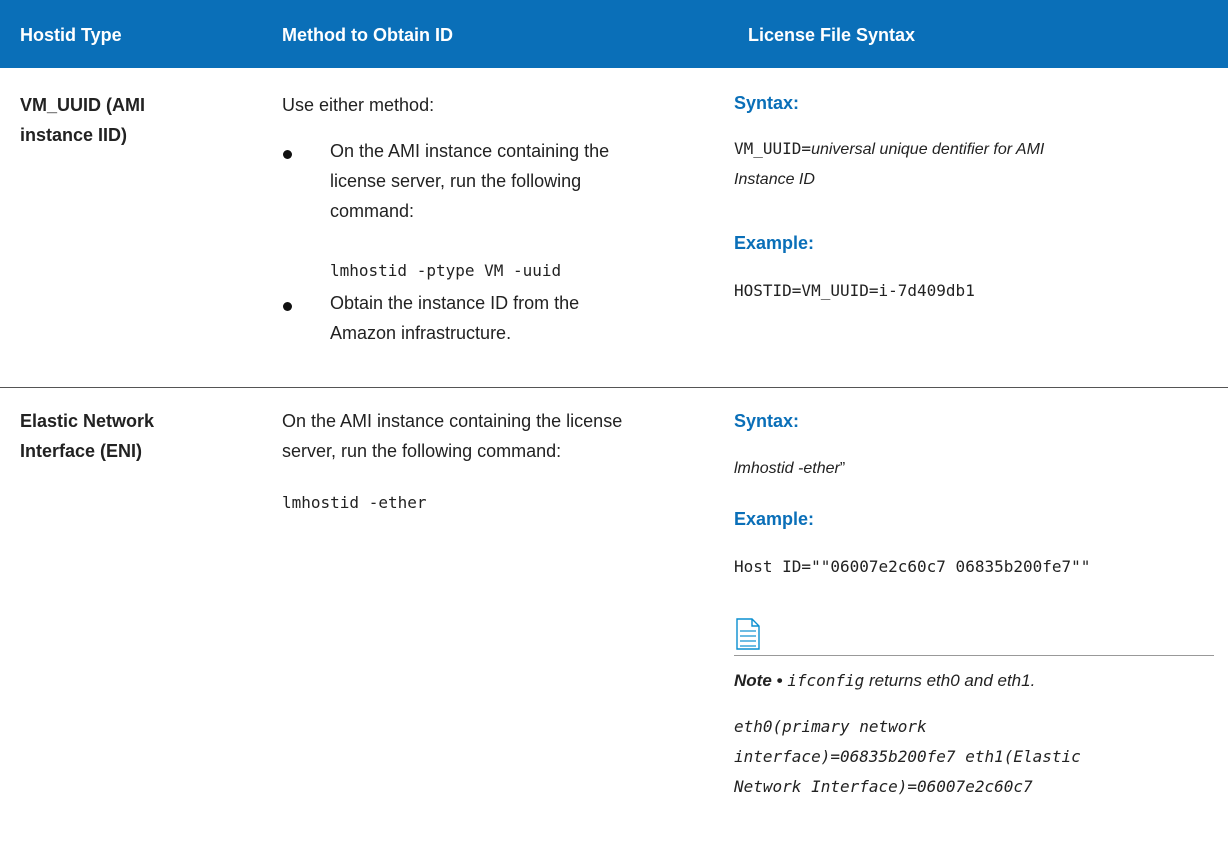  What do you see at coordinates (71, 35) in the screenshot?
I see `header-hostid-type: Hostid Type` at bounding box center [71, 35].